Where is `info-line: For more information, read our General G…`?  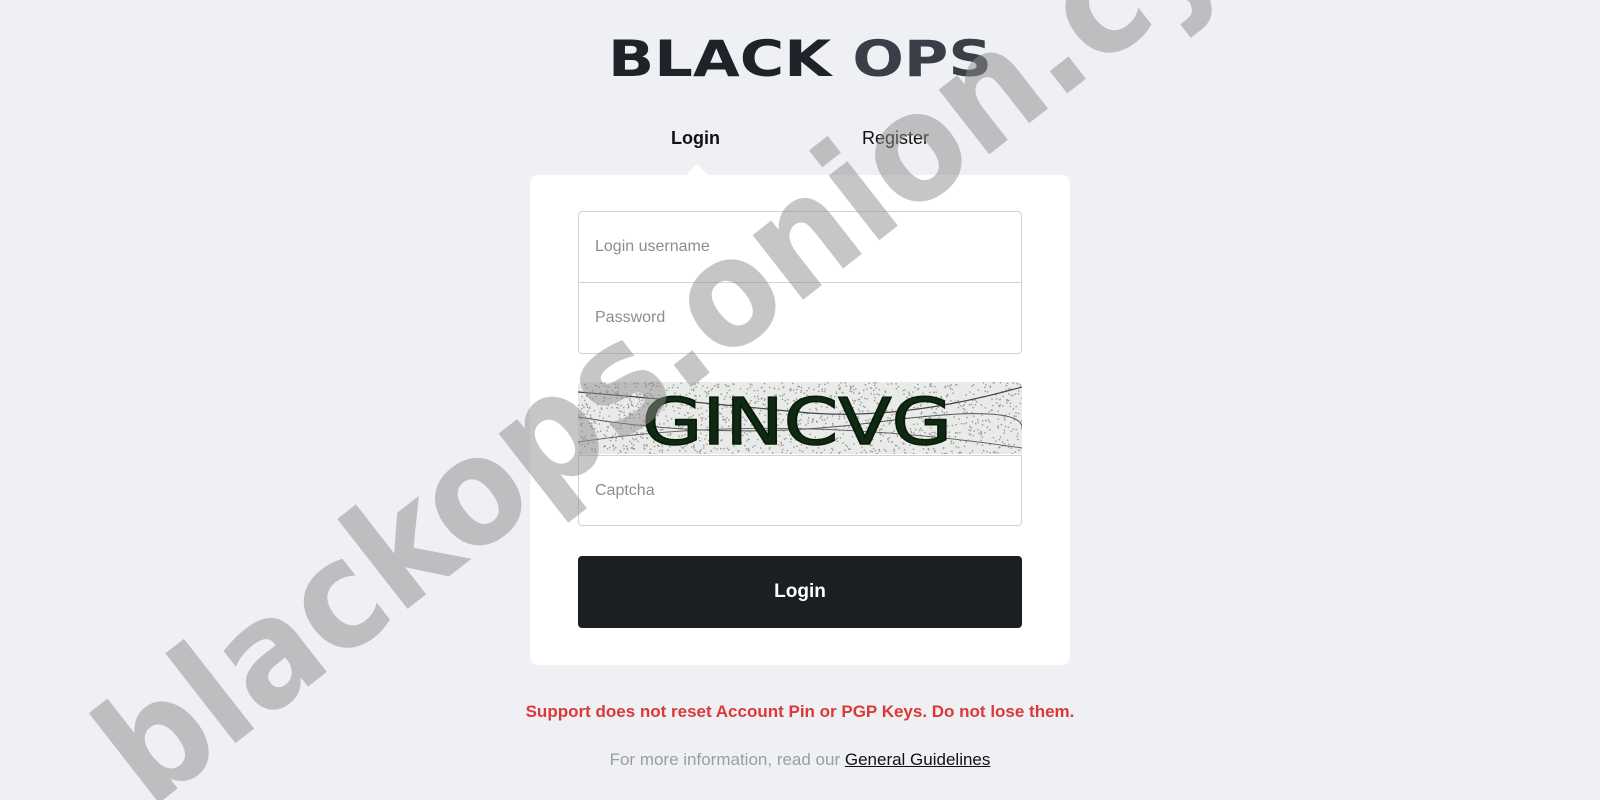
info-line: For more information, read our General G… is located at coordinates (800, 760).